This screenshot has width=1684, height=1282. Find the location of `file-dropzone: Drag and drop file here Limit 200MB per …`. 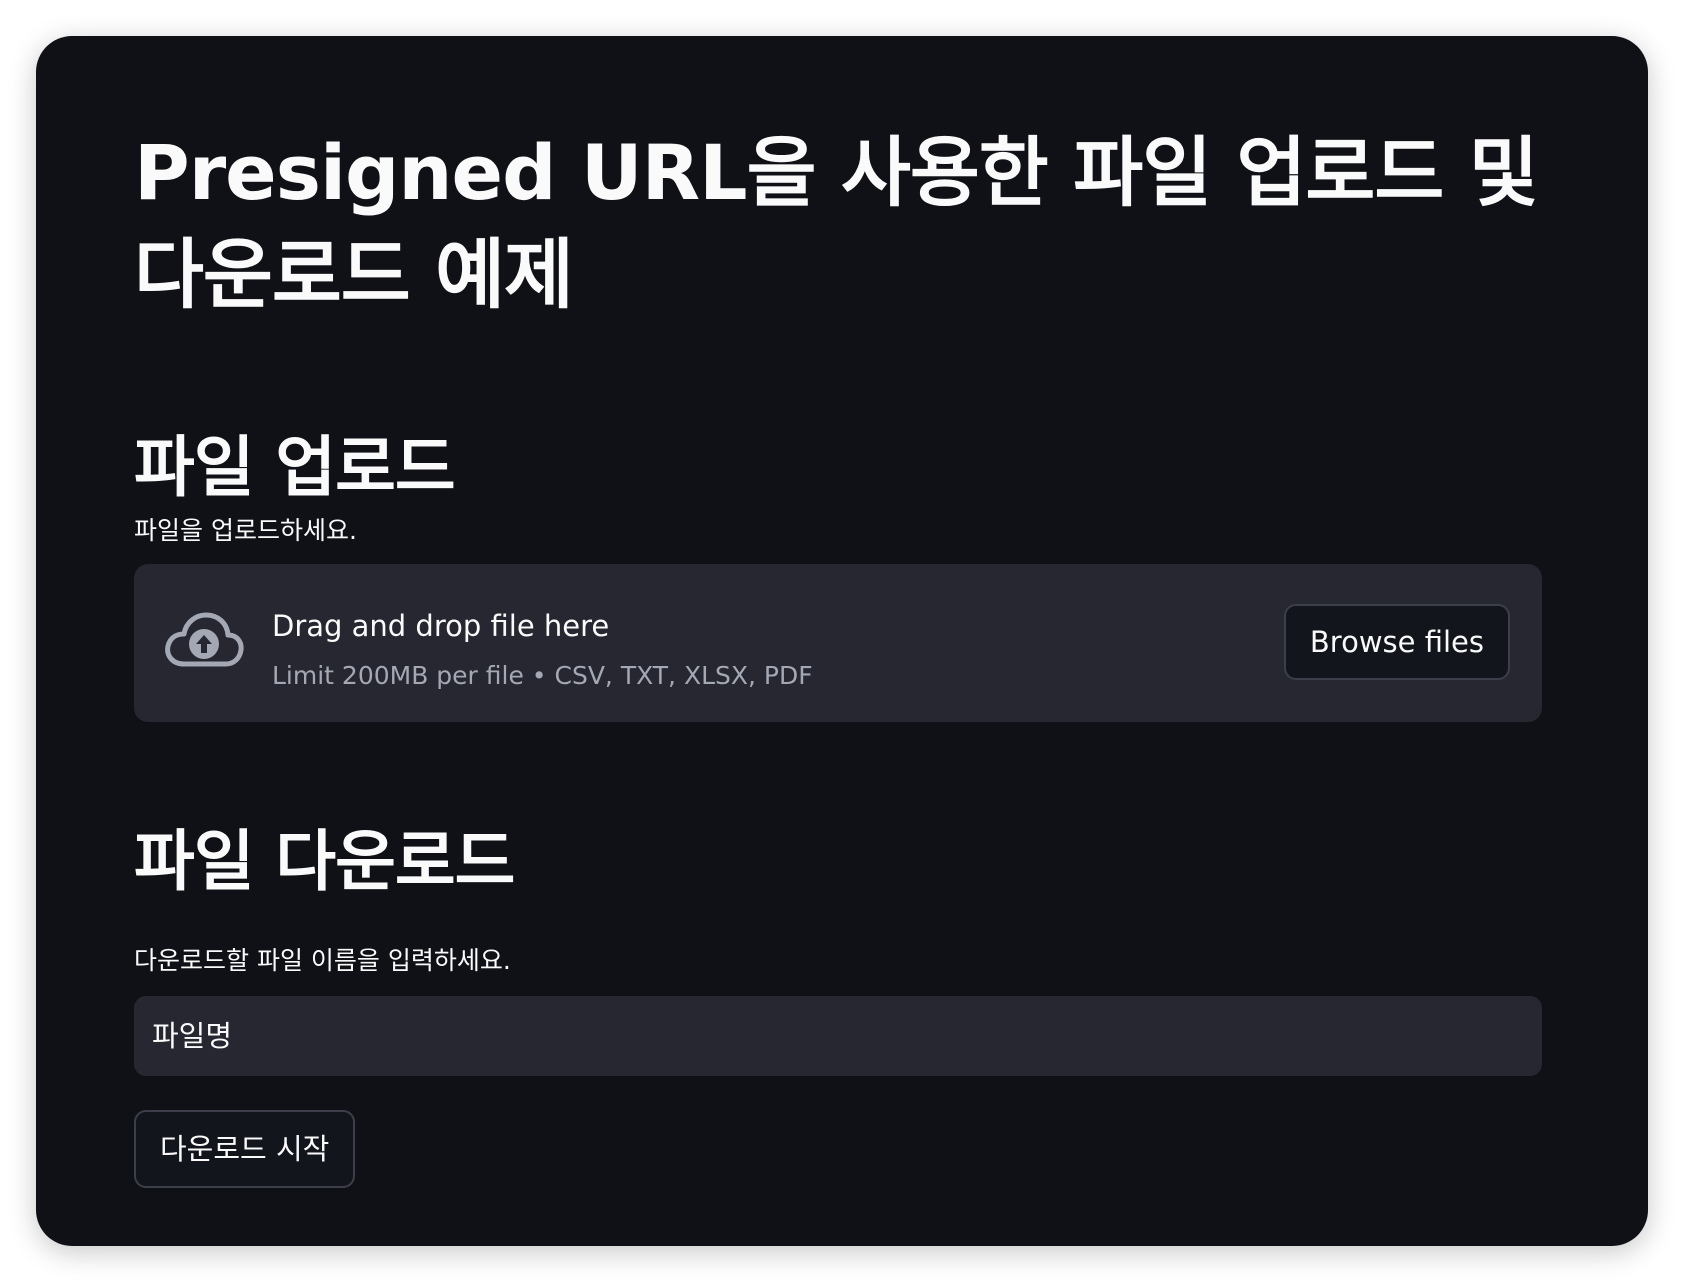

file-dropzone: Drag and drop file here Limit 200MB per … is located at coordinates (838, 643).